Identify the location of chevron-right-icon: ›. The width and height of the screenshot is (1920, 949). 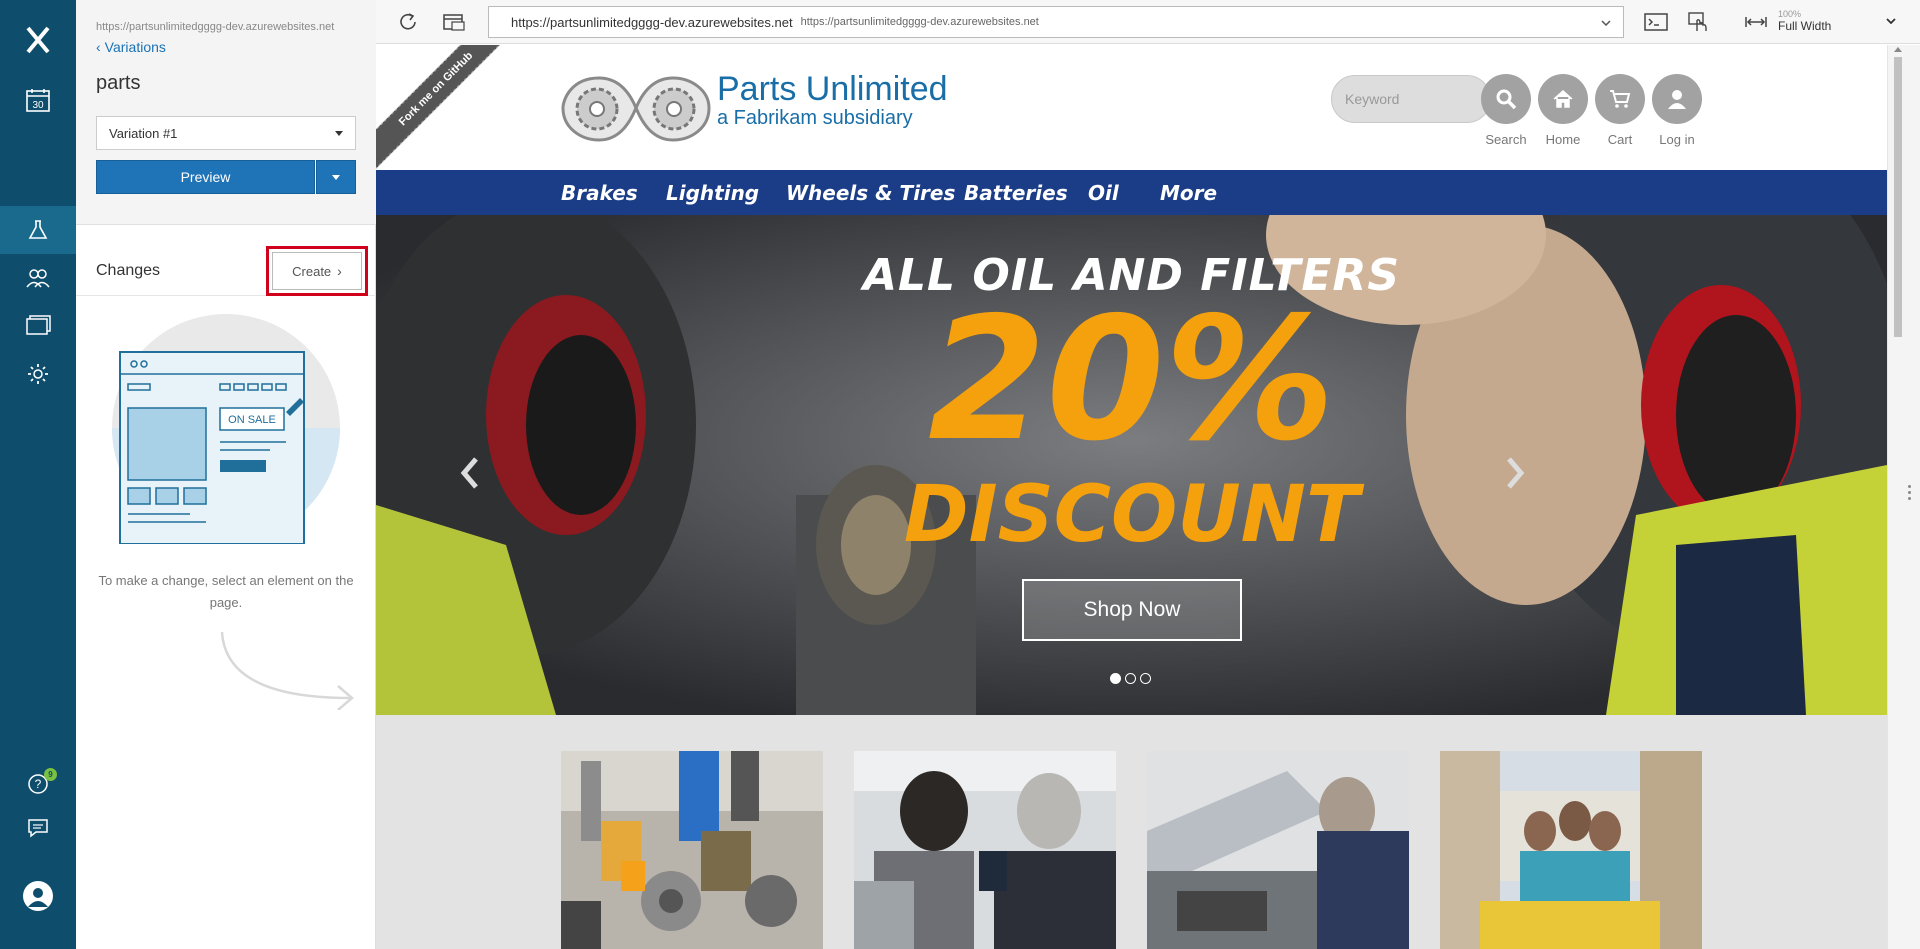
(339, 271).